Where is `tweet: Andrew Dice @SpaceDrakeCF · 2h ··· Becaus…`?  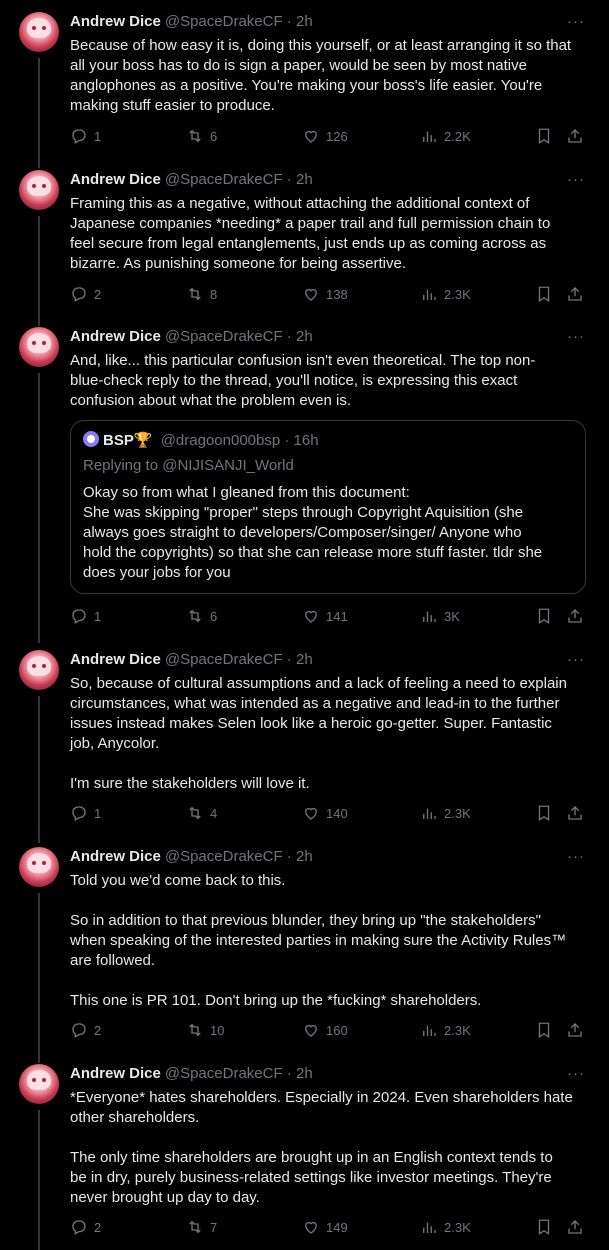 tweet: Andrew Dice @SpaceDrakeCF · 2h ··· Becaus… is located at coordinates (304, 80).